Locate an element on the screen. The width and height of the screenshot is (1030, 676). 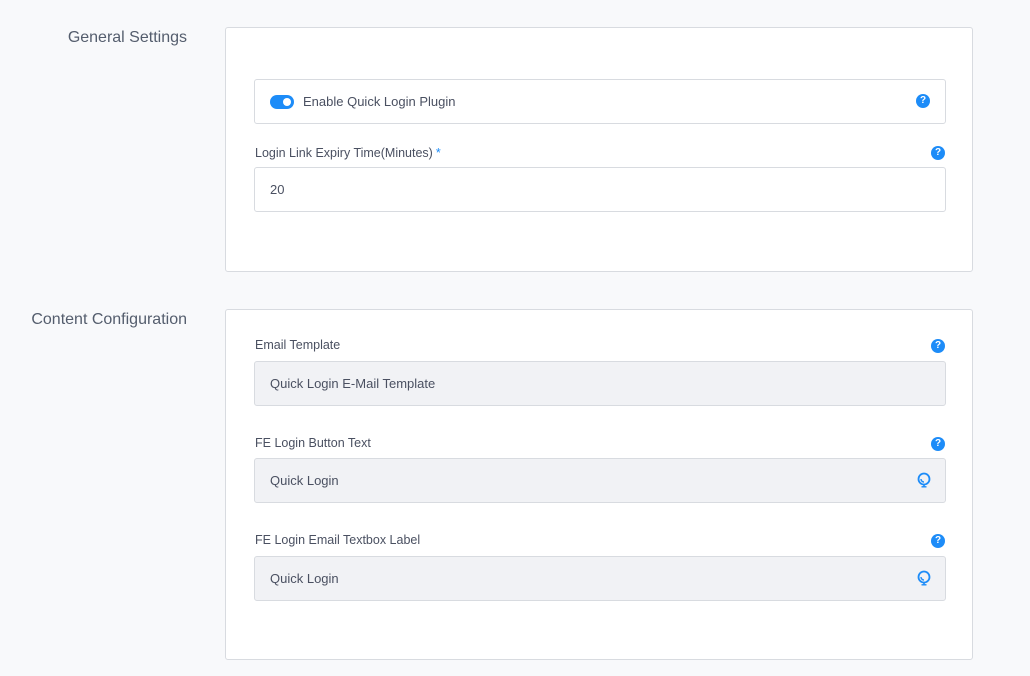
fe-button-text-label: FE Login Button Text is located at coordinates (313, 443).